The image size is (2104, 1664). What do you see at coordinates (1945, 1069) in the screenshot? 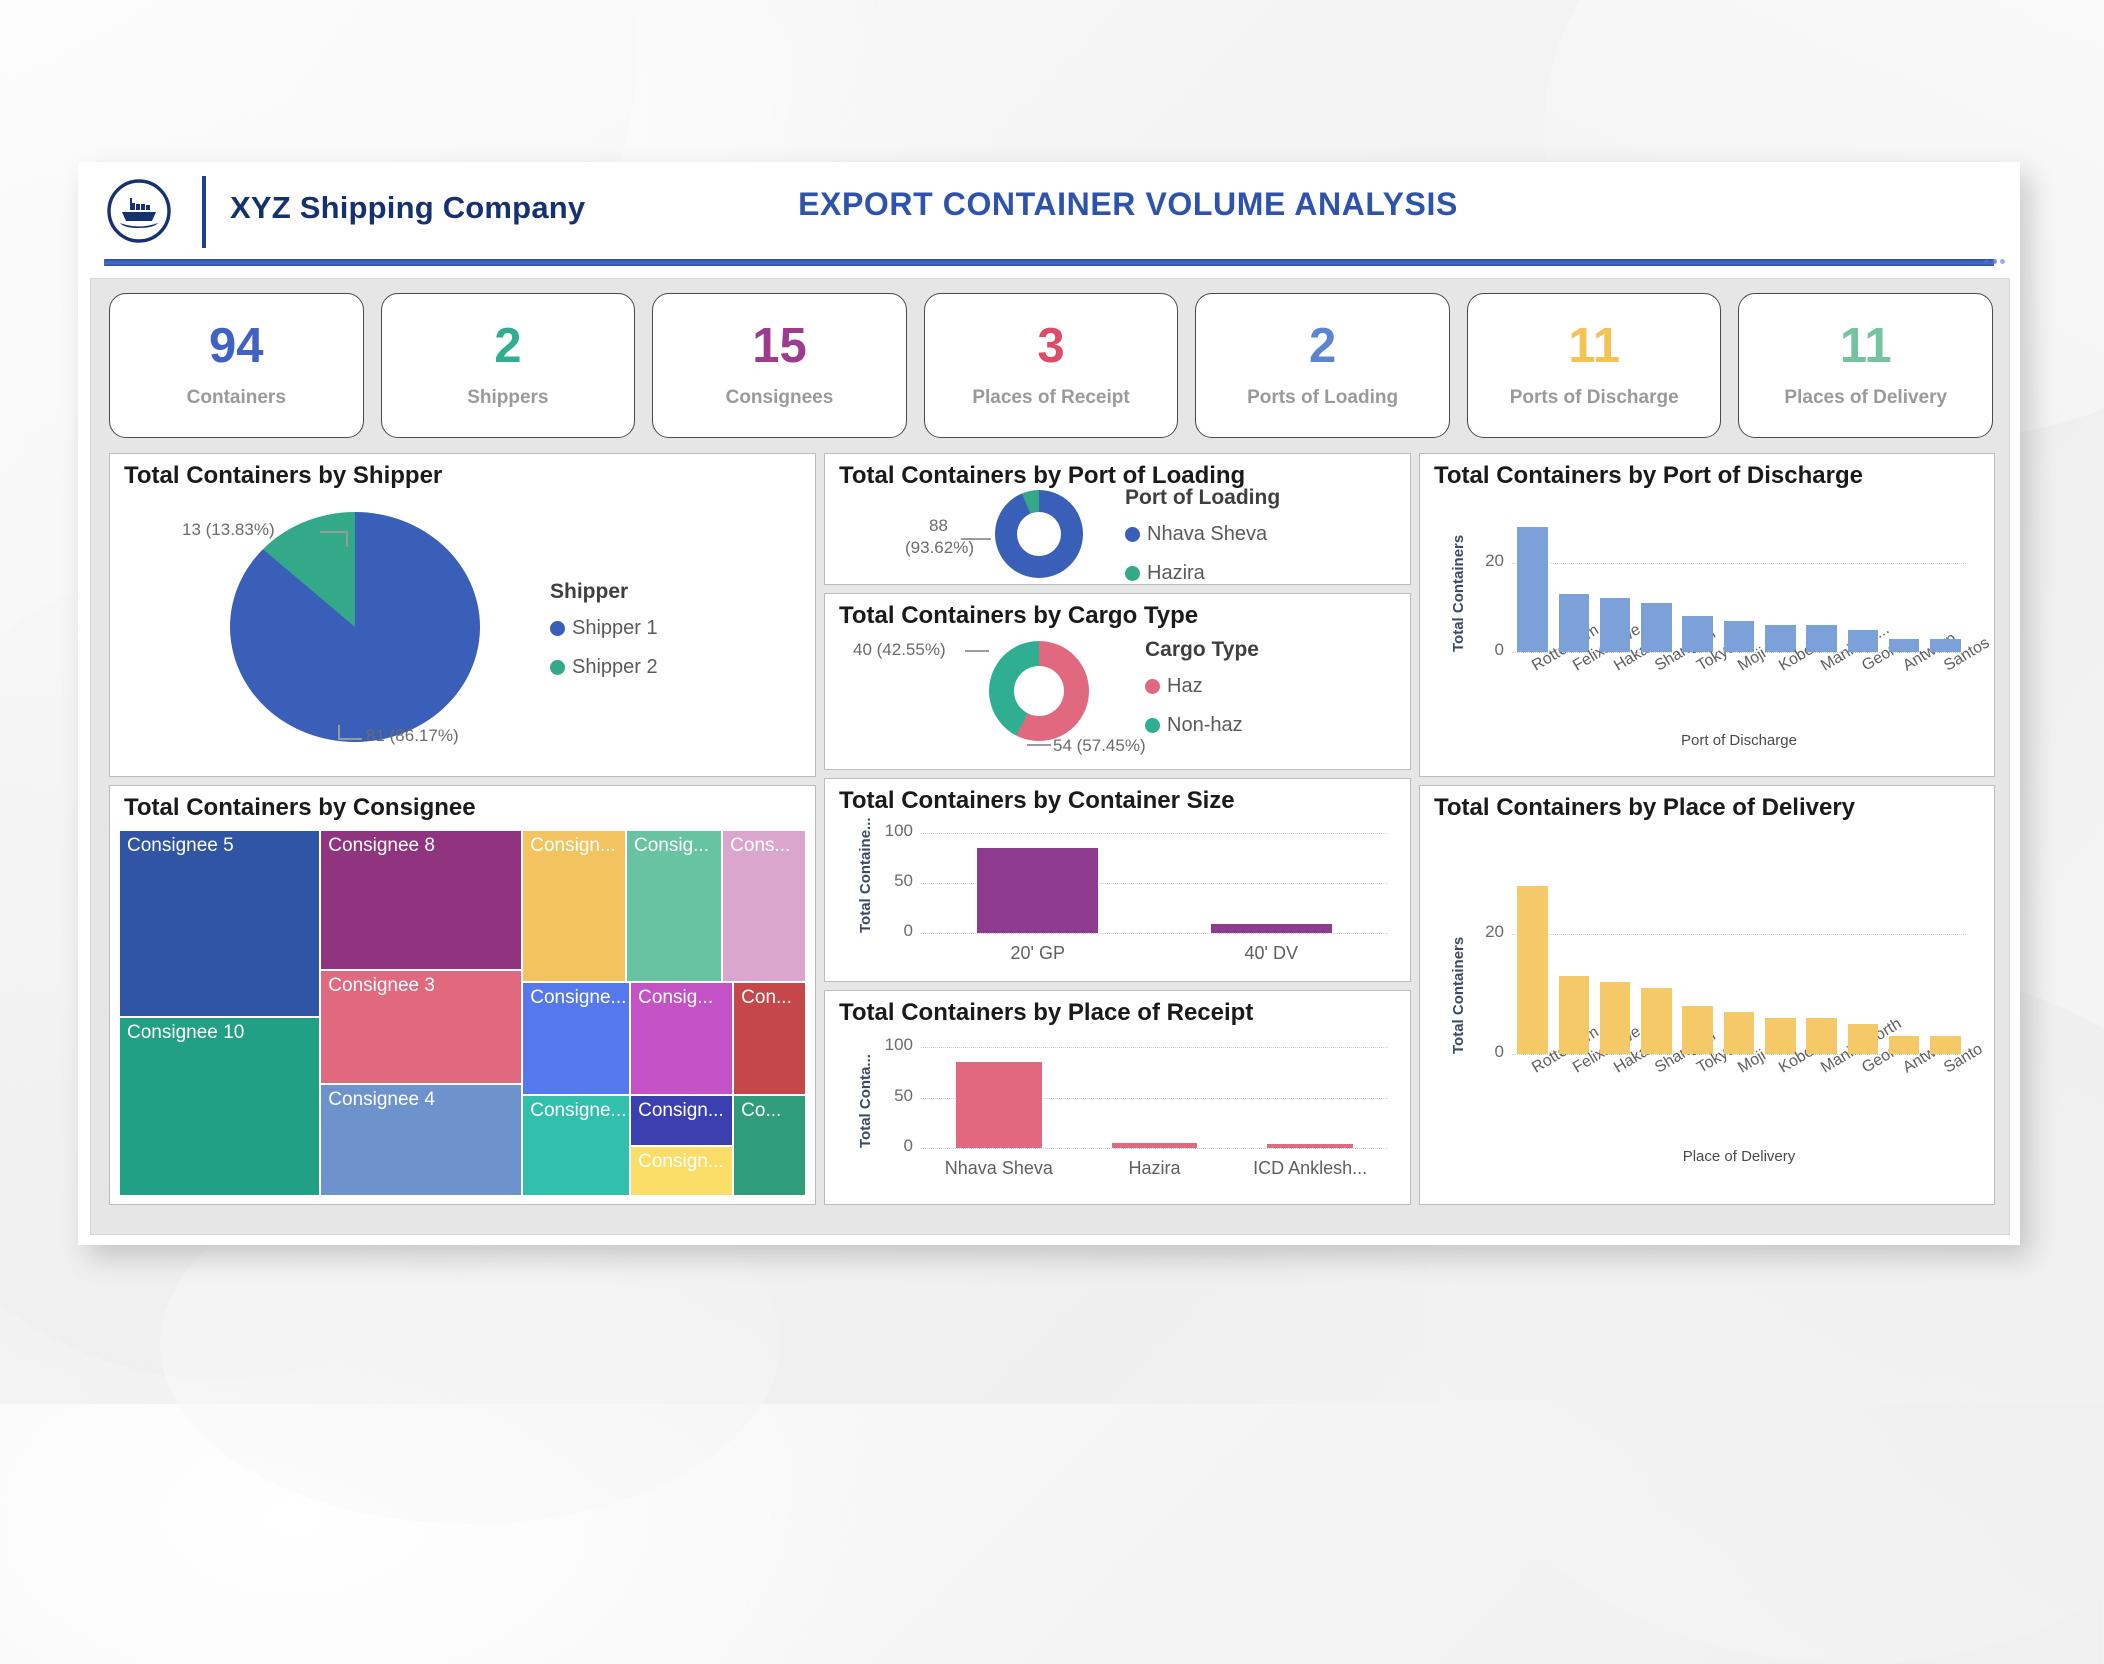
I see `x-axis-label: Santo` at bounding box center [1945, 1069].